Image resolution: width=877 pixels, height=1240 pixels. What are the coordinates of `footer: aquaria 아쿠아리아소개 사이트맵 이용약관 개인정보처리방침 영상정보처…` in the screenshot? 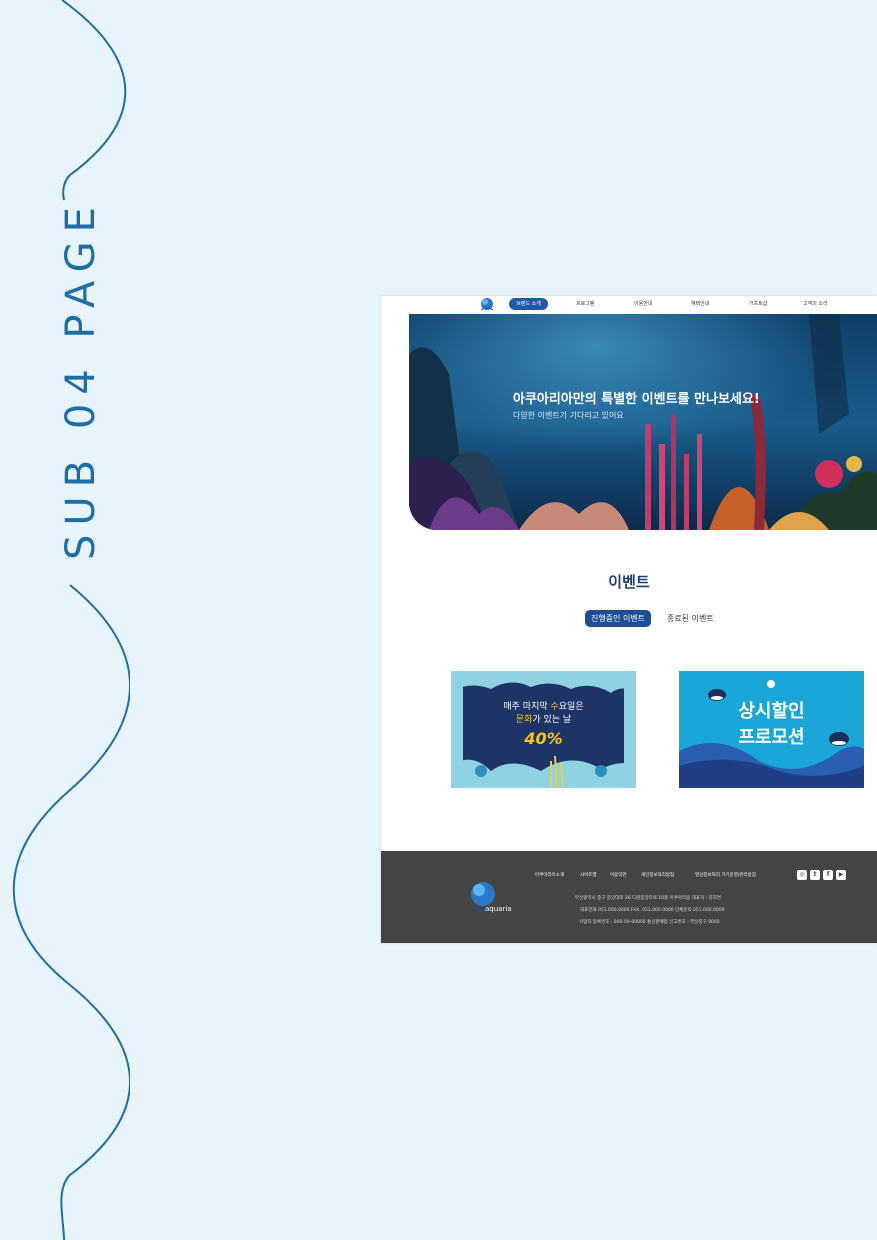 It's located at (629, 897).